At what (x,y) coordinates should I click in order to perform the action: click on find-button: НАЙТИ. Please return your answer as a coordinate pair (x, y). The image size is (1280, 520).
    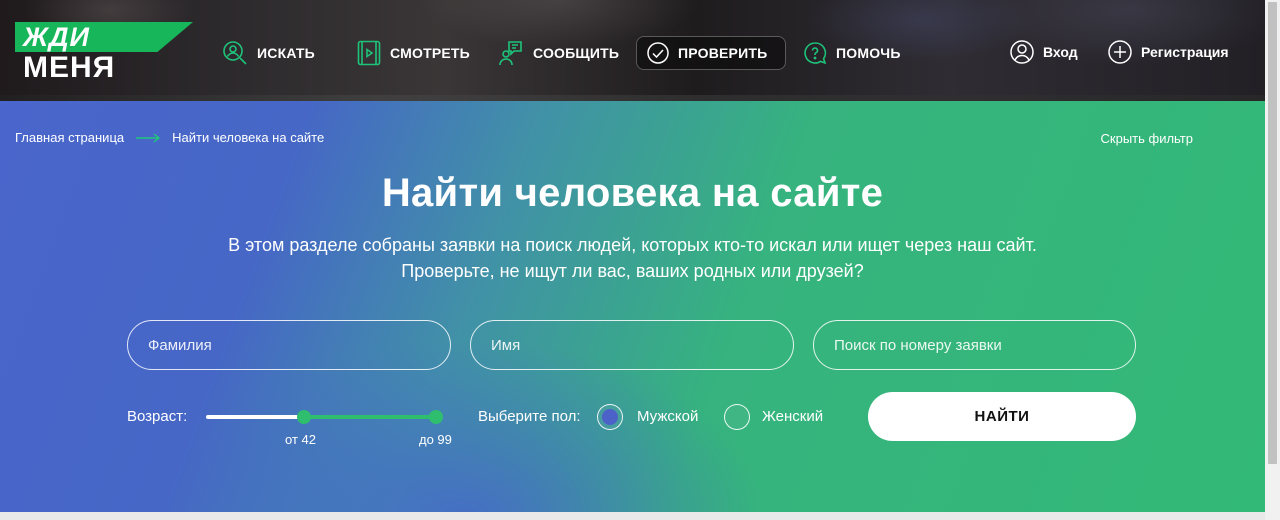
    Looking at the image, I should click on (1002, 416).